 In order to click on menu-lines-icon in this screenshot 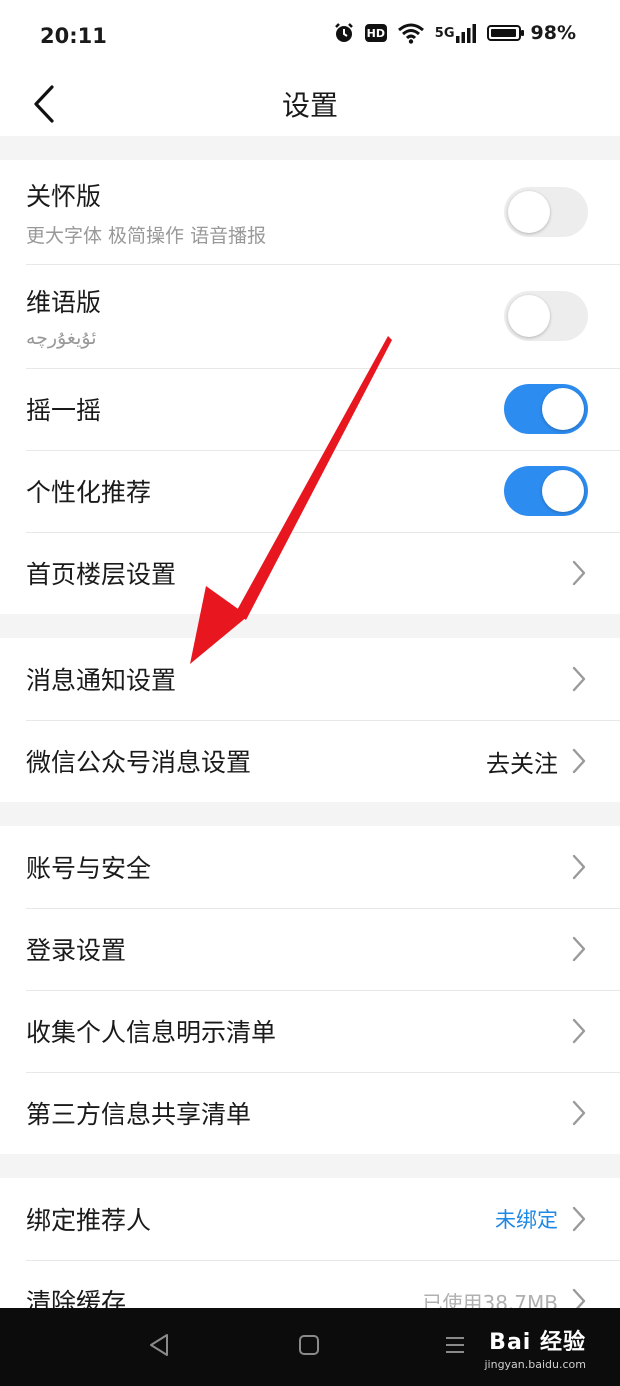, I will do `click(455, 1347)`.